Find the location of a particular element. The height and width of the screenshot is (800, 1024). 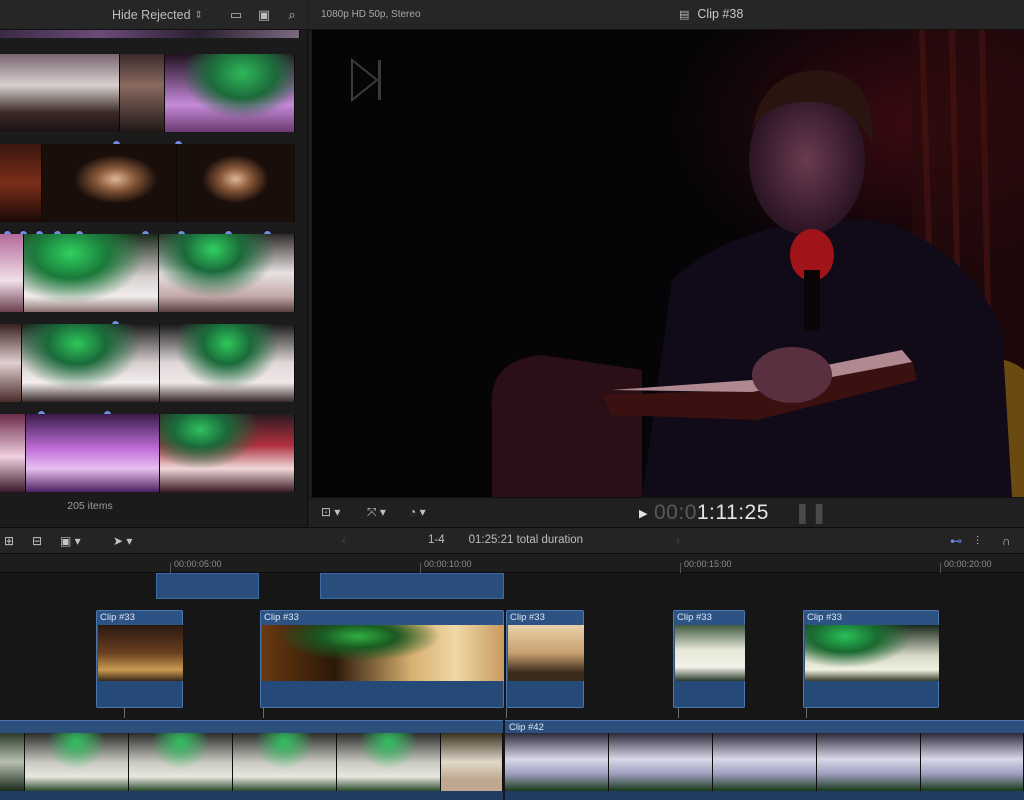

connect-clip-icon: ⊞ is located at coordinates (9, 541).